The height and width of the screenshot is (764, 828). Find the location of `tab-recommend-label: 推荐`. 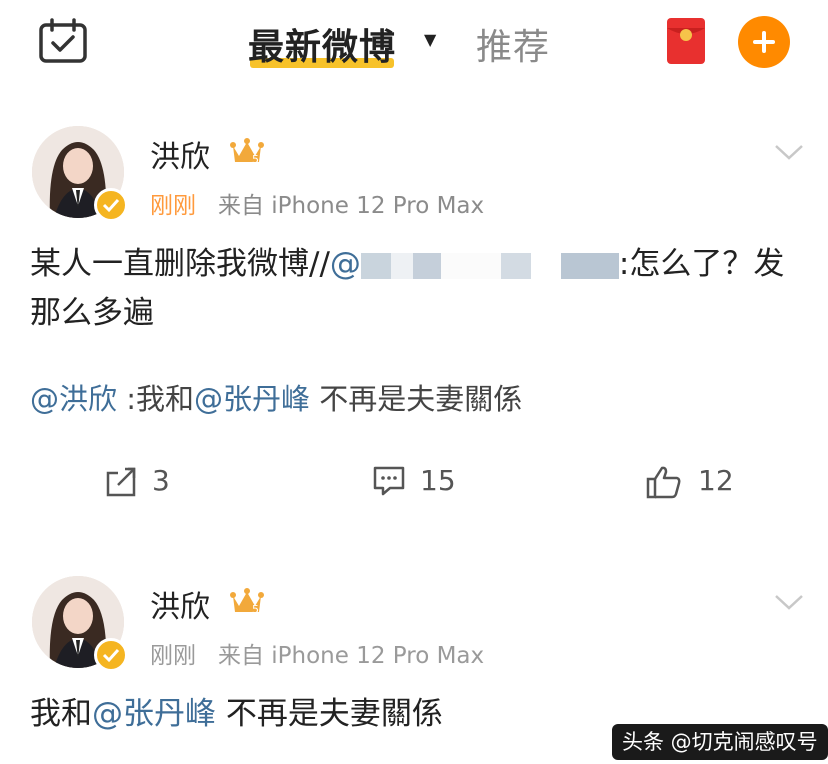

tab-recommend-label: 推荐 is located at coordinates (513, 47).